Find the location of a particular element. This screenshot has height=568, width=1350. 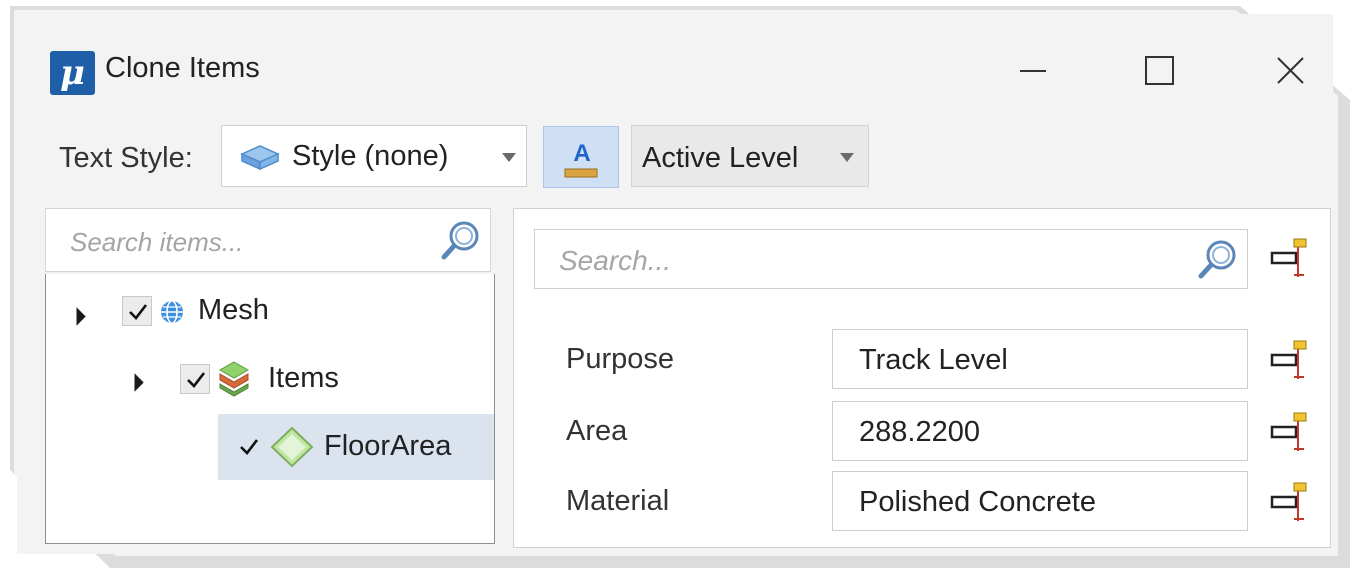

level-dropdown: Active Level is located at coordinates (750, 156).